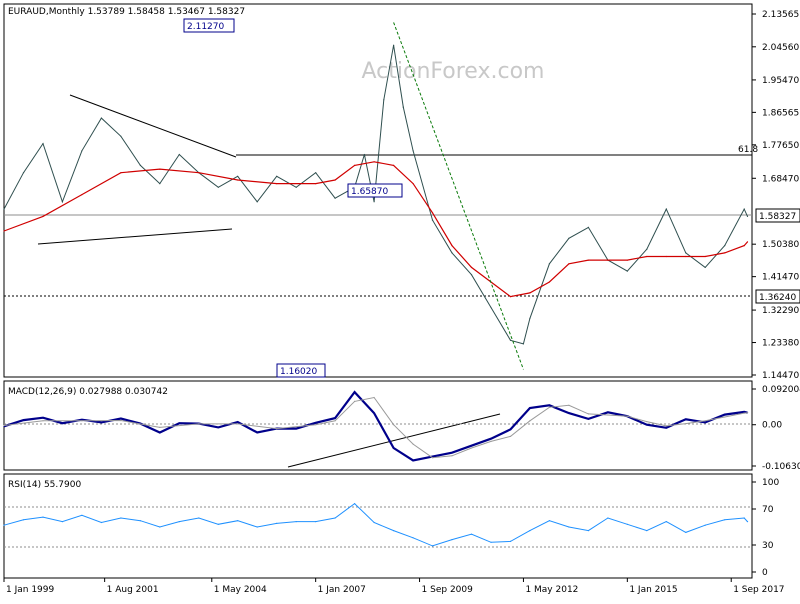  Describe the element at coordinates (30, 590) in the screenshot. I see `x-tick-label: 1 Jan 1999` at that location.